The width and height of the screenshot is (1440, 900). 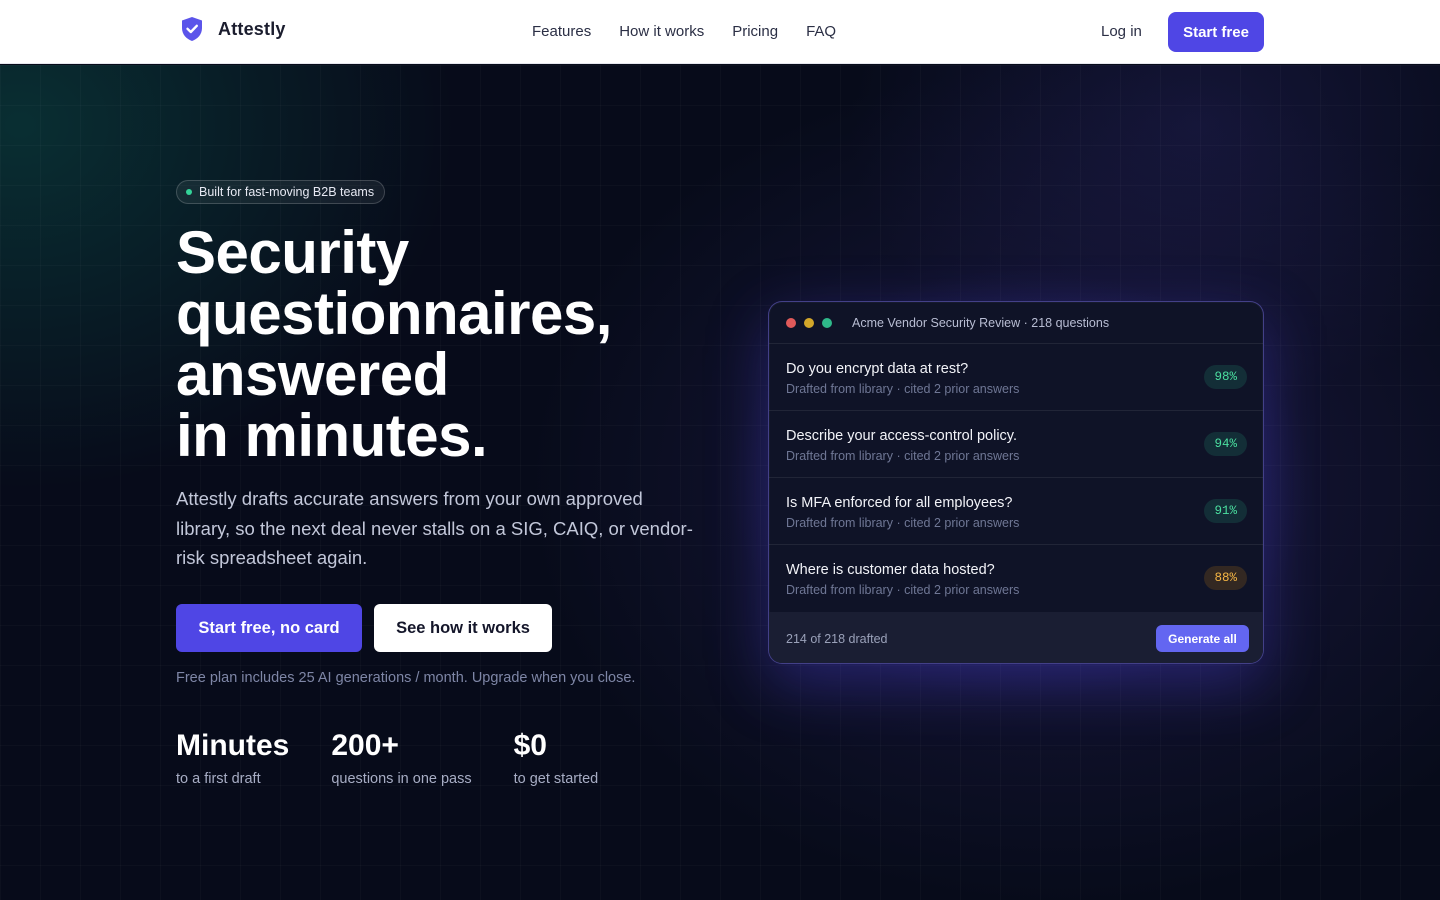 I want to click on start-free-button: Start free, so click(x=1216, y=32).